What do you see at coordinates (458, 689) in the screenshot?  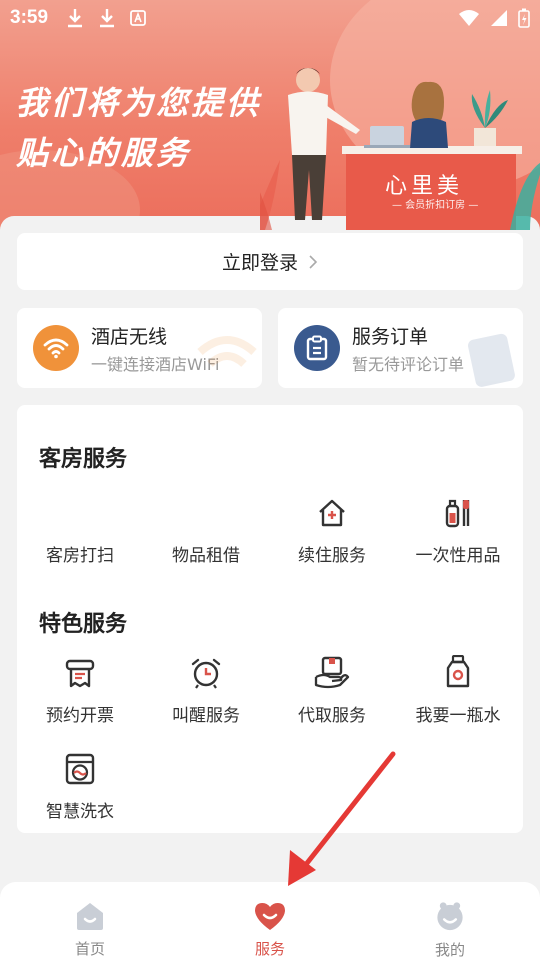 I see `water-bottle-button: 我要一瓶水` at bounding box center [458, 689].